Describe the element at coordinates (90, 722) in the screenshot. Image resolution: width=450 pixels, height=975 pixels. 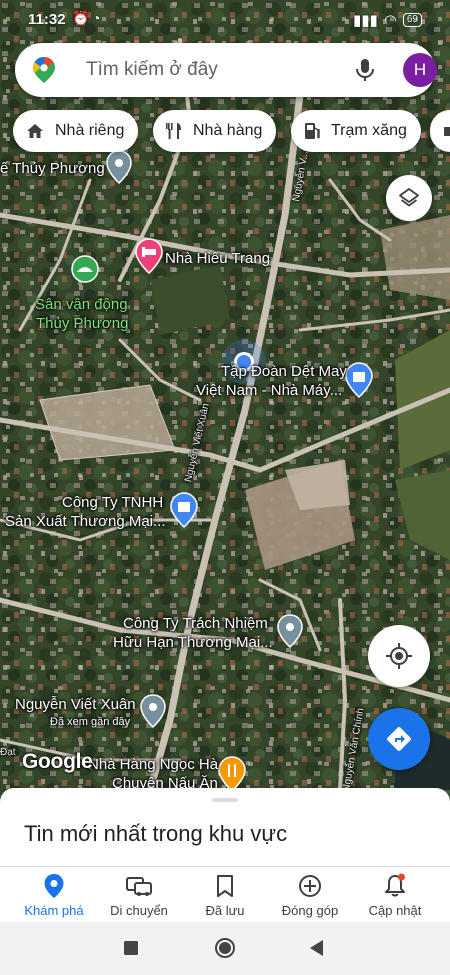
I see `map-label: Đã xem gần đây` at that location.